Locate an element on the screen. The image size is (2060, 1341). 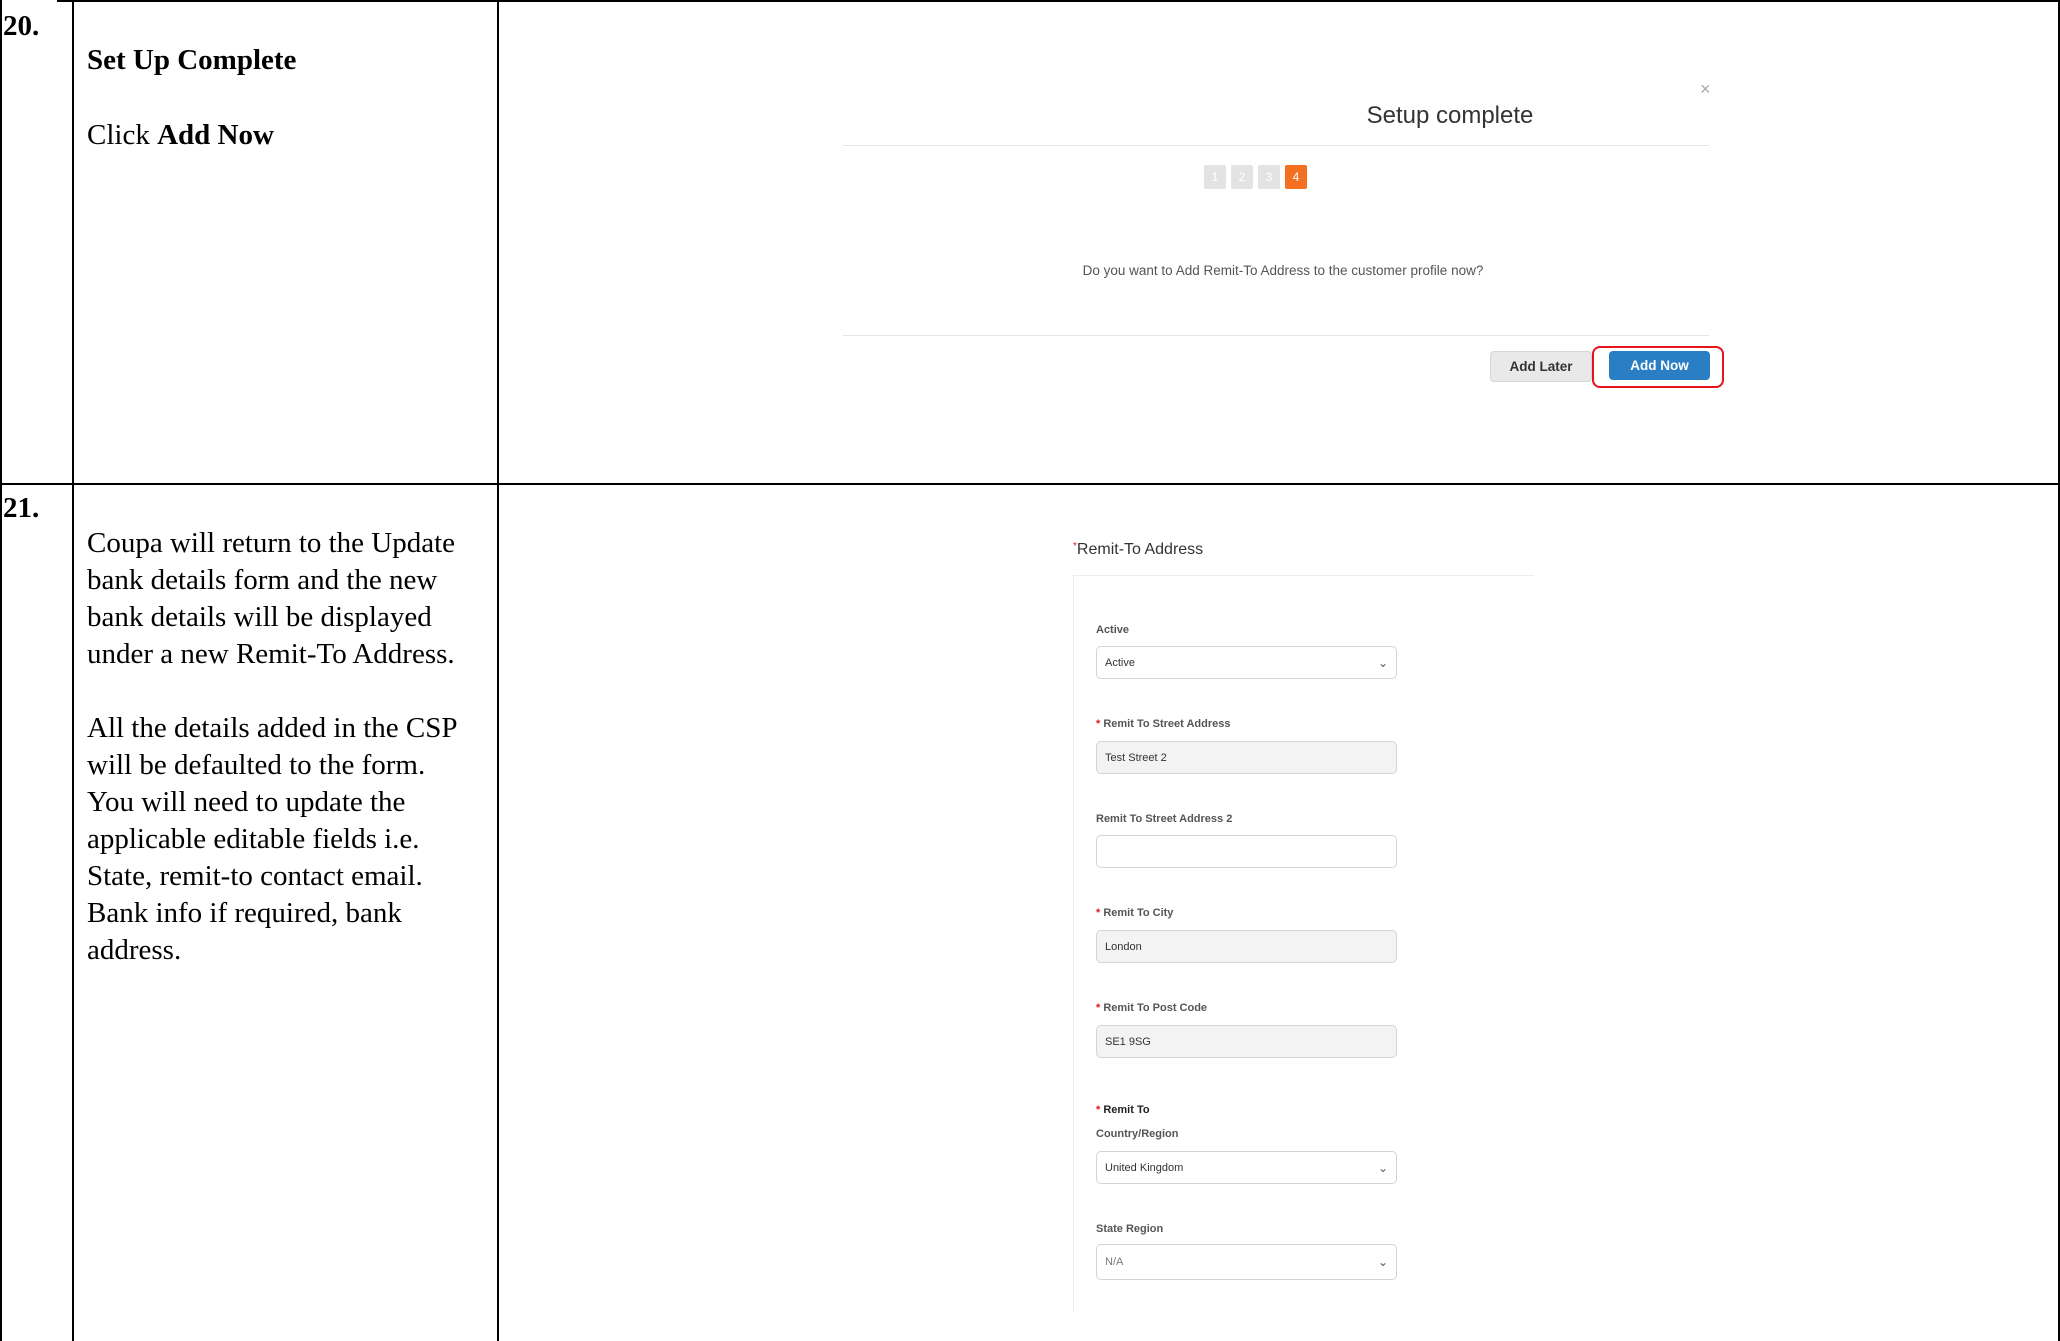
wizard-step-3: 3 is located at coordinates (1269, 177).